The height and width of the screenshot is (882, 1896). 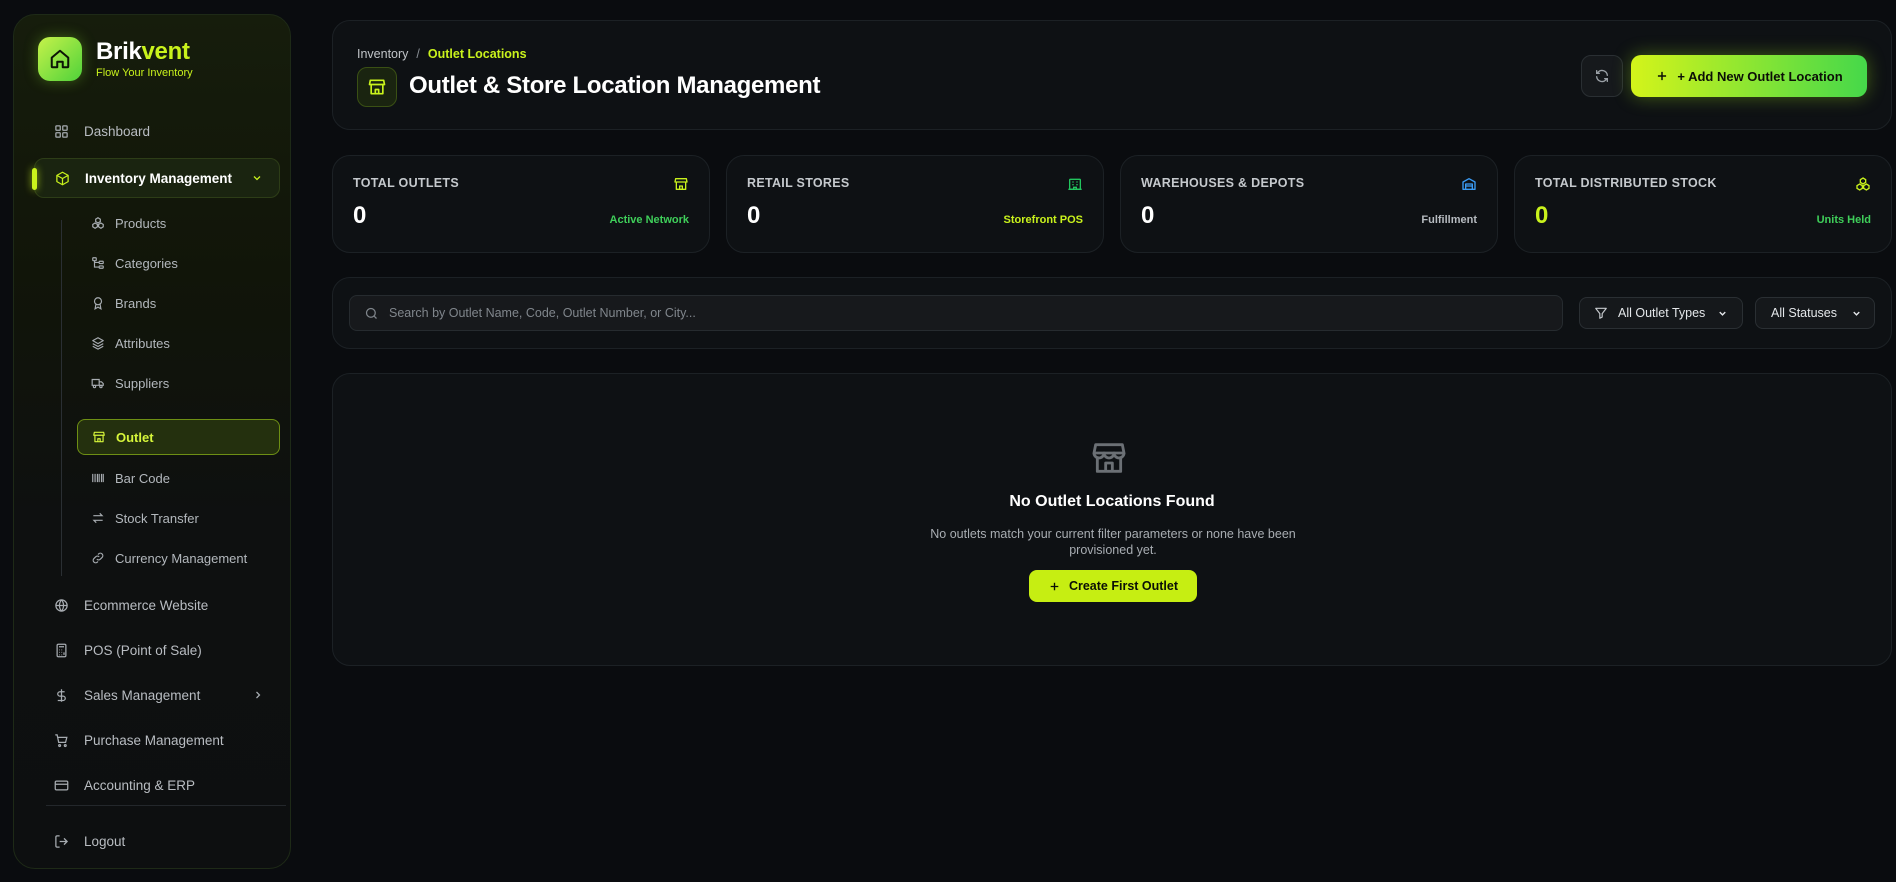 I want to click on globe-icon, so click(x=61, y=605).